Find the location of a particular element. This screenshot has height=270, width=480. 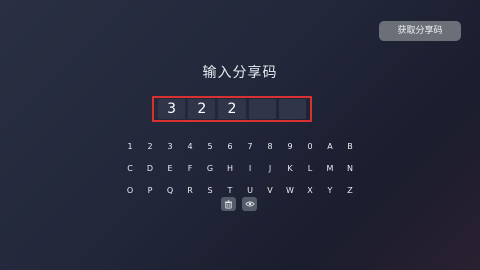

key-i: I is located at coordinates (250, 169).